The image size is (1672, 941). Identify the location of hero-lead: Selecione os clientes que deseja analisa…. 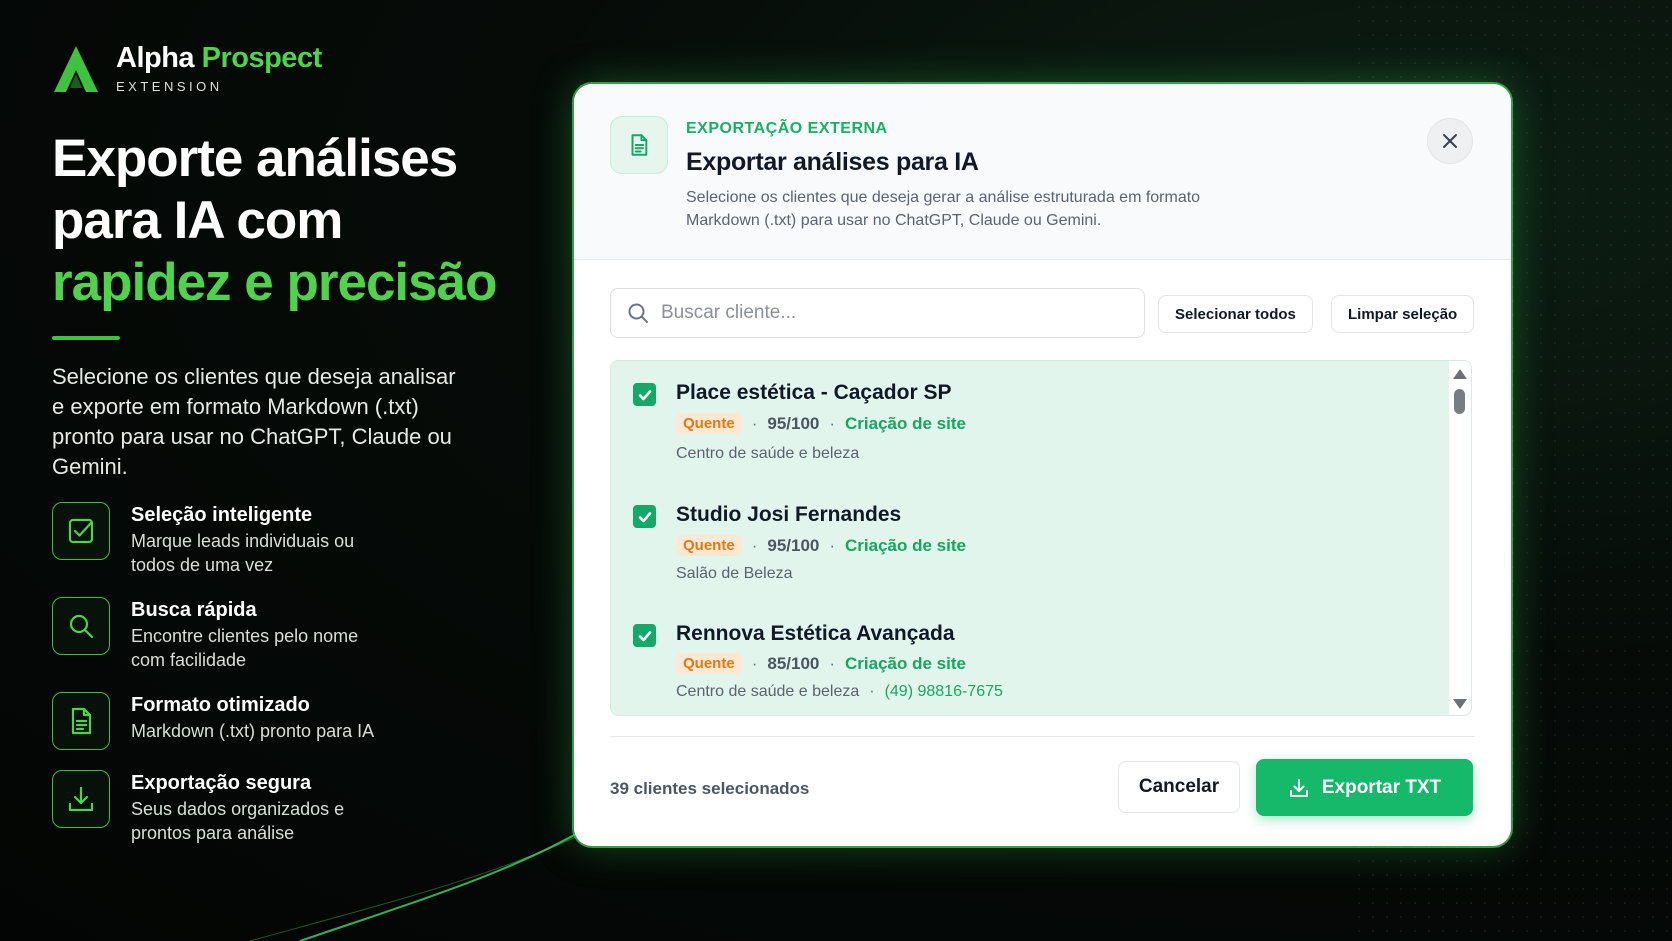
(254, 421).